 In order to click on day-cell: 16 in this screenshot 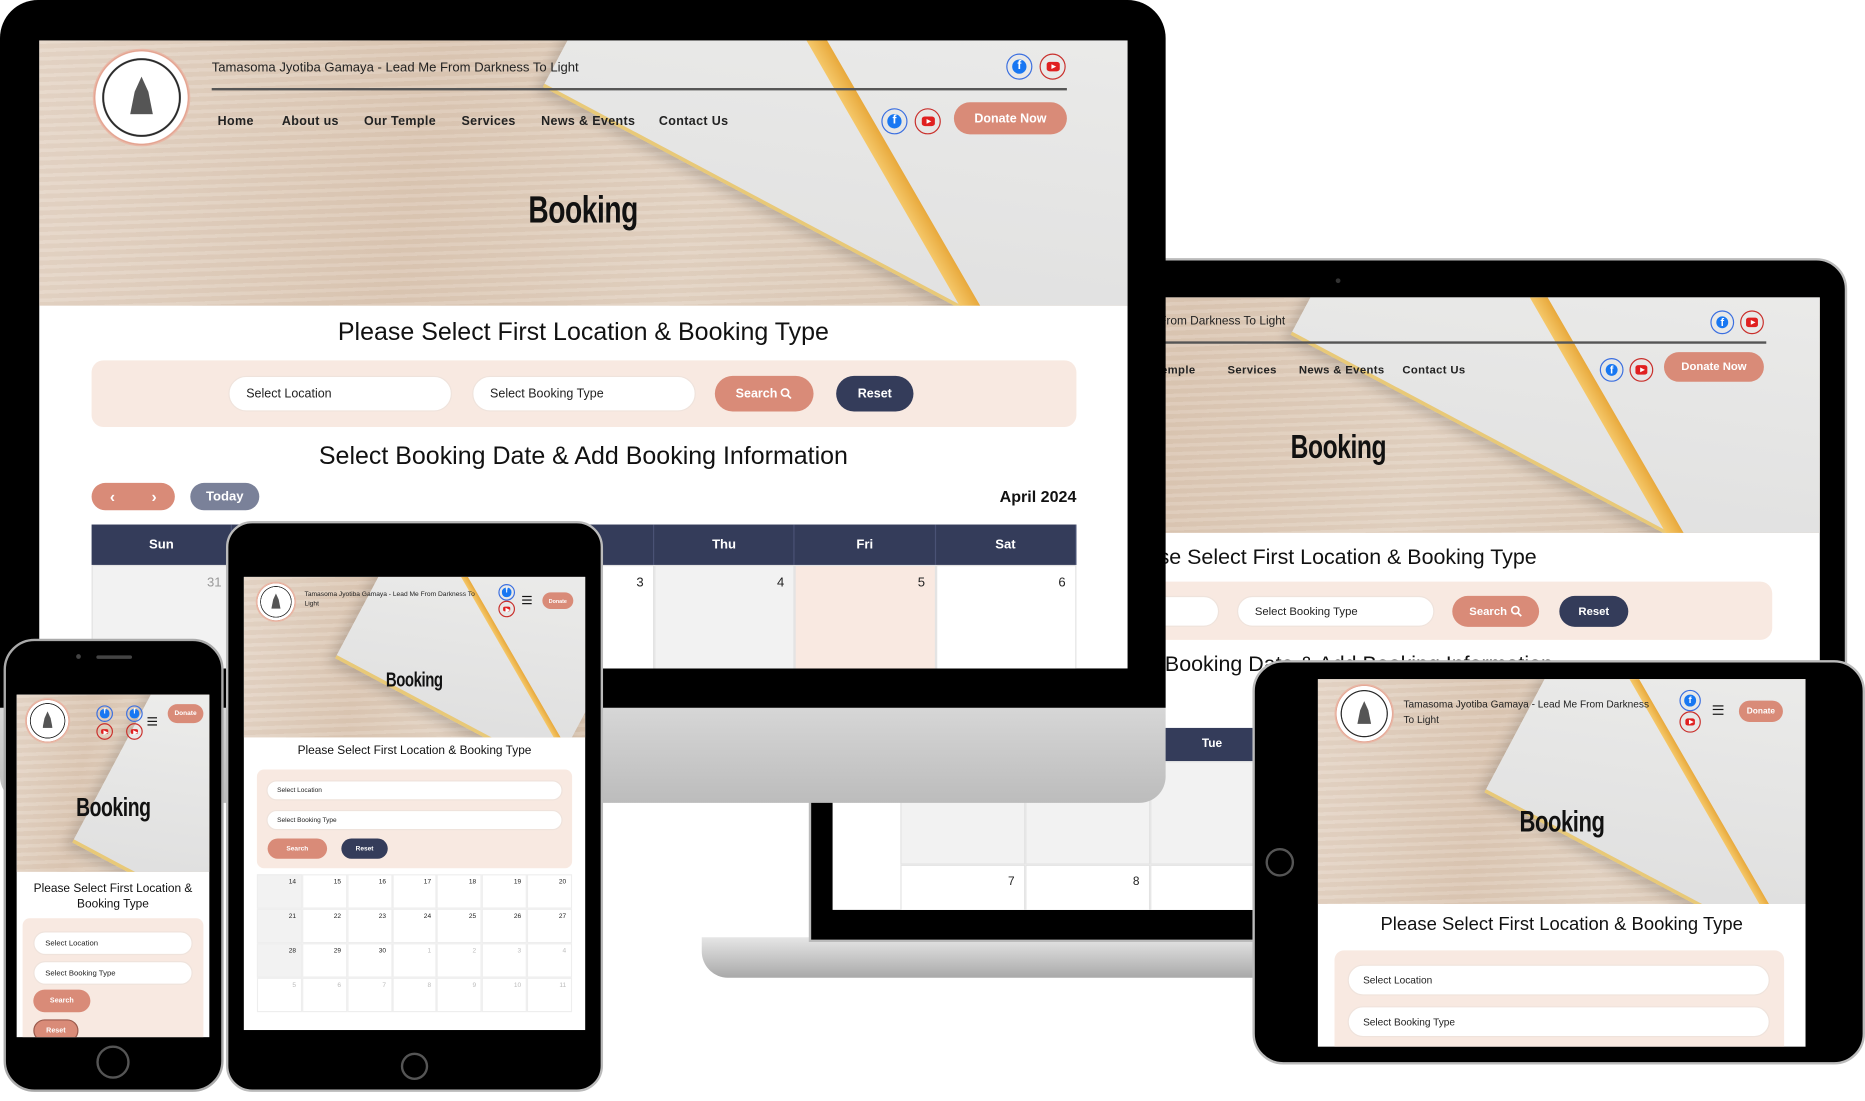, I will do `click(369, 891)`.